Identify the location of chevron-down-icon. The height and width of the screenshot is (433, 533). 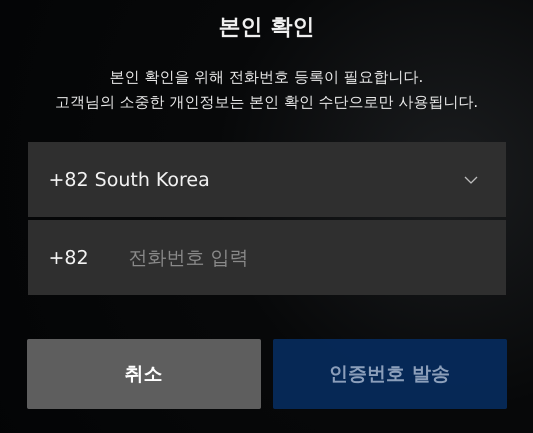
(471, 180).